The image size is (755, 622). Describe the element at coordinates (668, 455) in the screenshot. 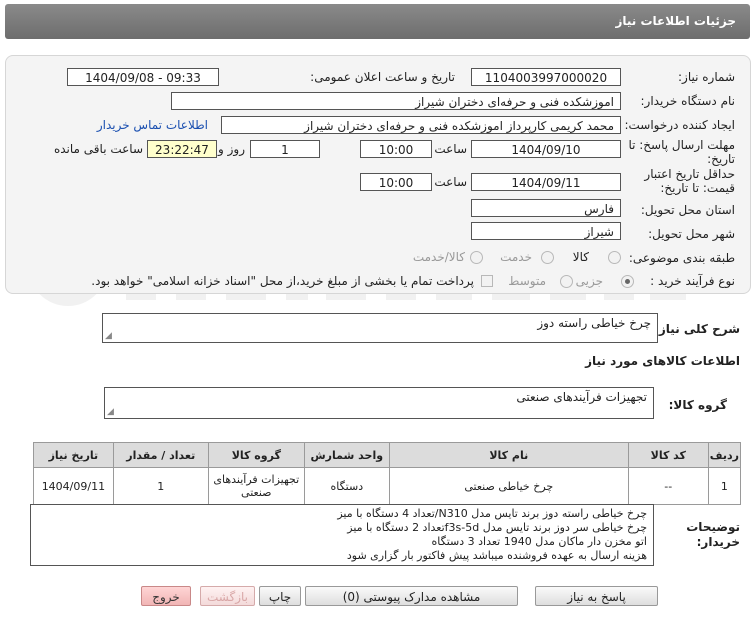

I see `col-code-header: کد کالا` at that location.